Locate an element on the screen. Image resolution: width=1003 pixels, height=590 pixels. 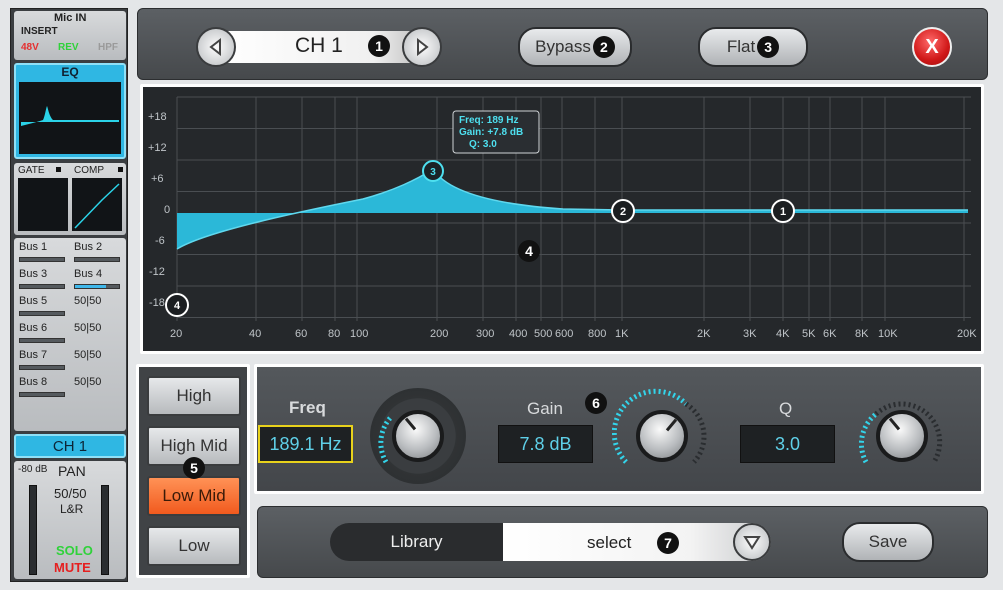
x-label-300: 300 is located at coordinates (485, 334).